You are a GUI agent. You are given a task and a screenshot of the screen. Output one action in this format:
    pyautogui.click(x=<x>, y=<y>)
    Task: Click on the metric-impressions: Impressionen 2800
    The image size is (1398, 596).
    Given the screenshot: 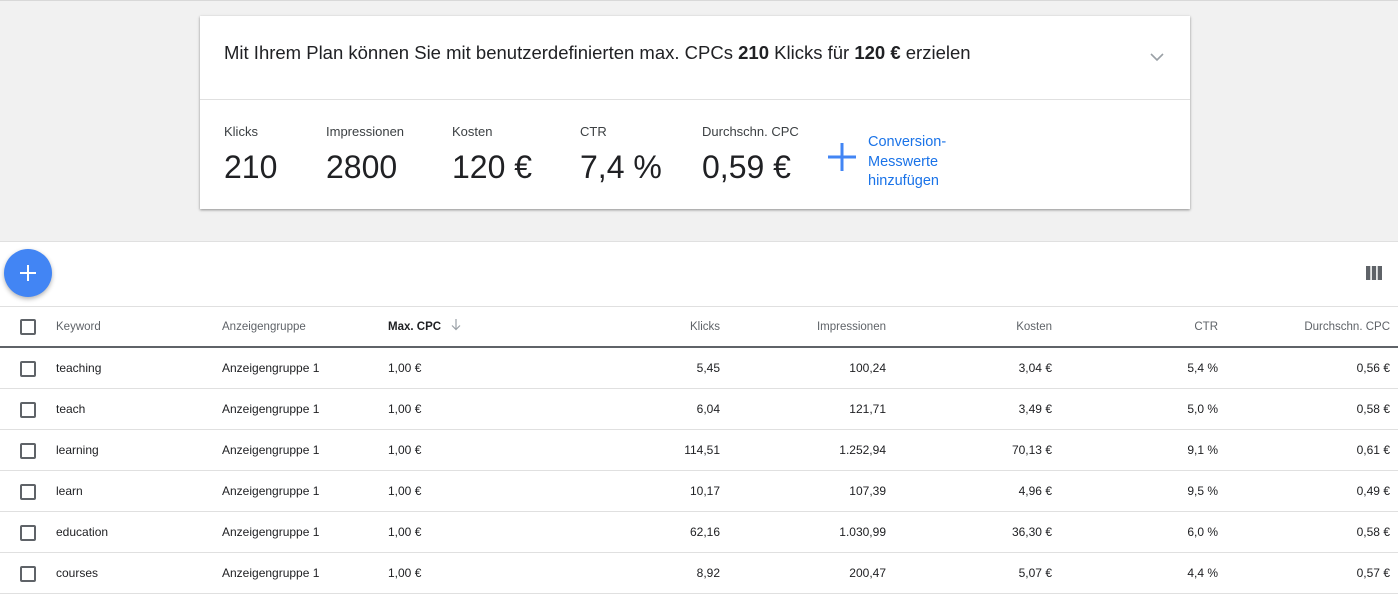 What is the action you would take?
    pyautogui.click(x=365, y=155)
    